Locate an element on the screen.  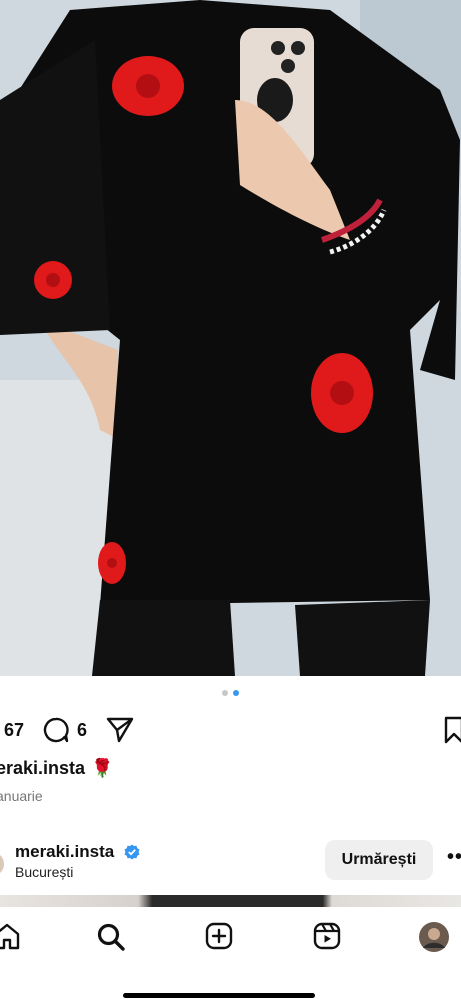
send-icon is located at coordinates (120, 732).